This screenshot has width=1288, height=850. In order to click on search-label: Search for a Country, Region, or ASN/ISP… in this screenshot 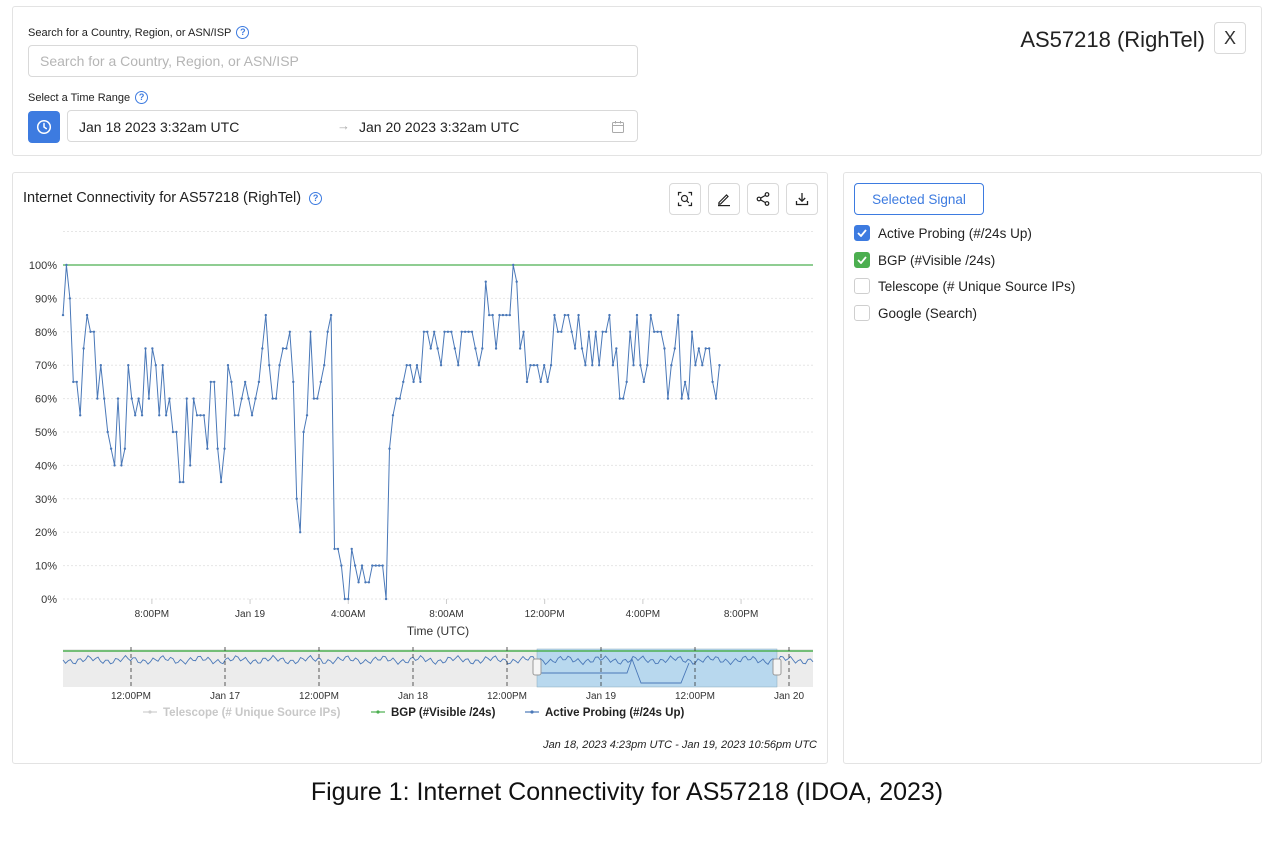, I will do `click(139, 32)`.